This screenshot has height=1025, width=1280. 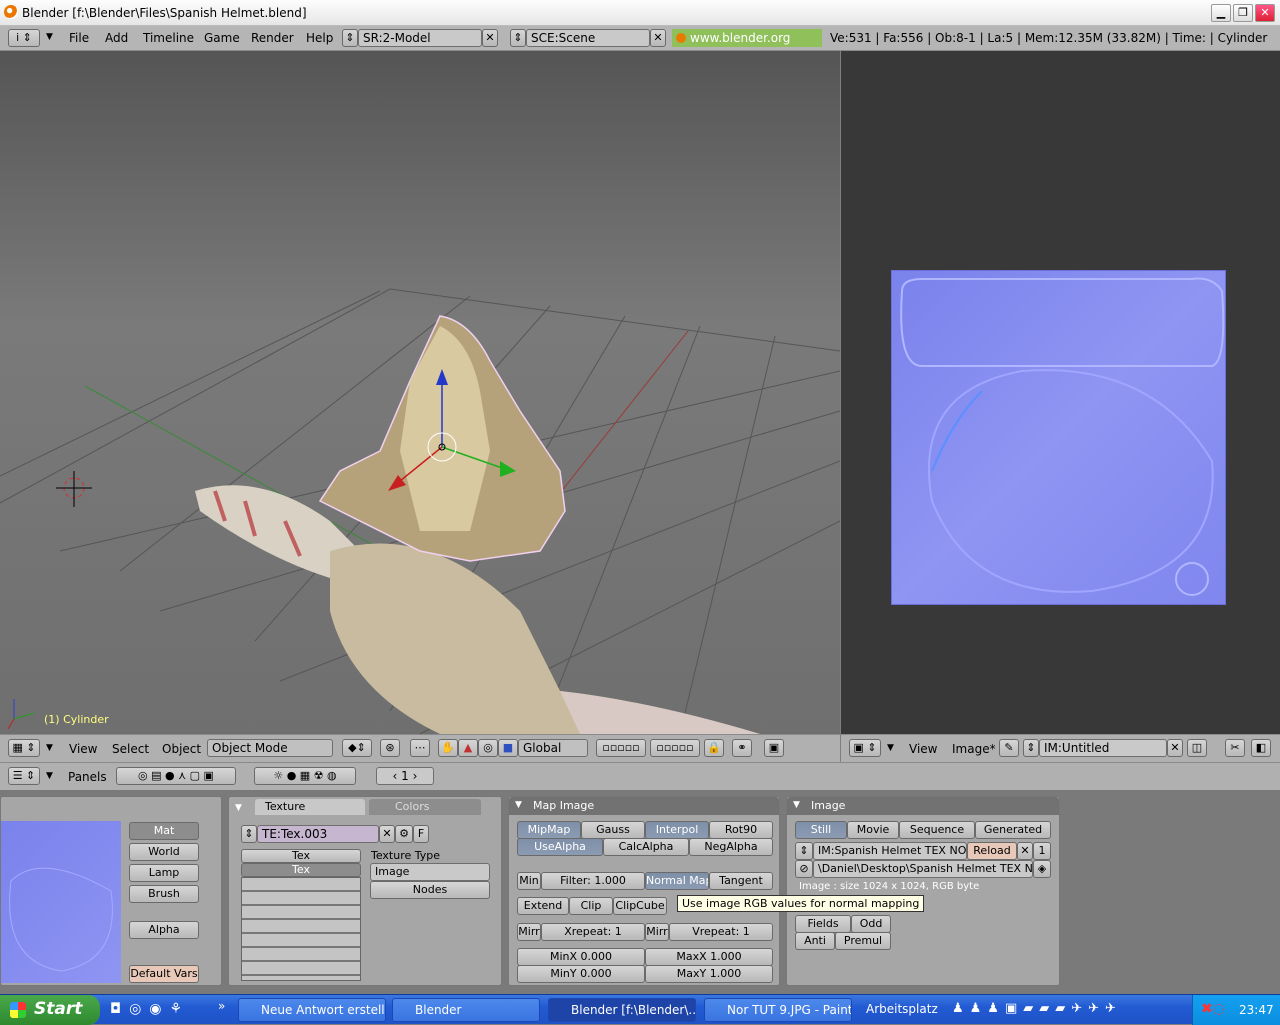 What do you see at coordinates (677, 881) in the screenshot?
I see `normal-map-toggle: Normal Map` at bounding box center [677, 881].